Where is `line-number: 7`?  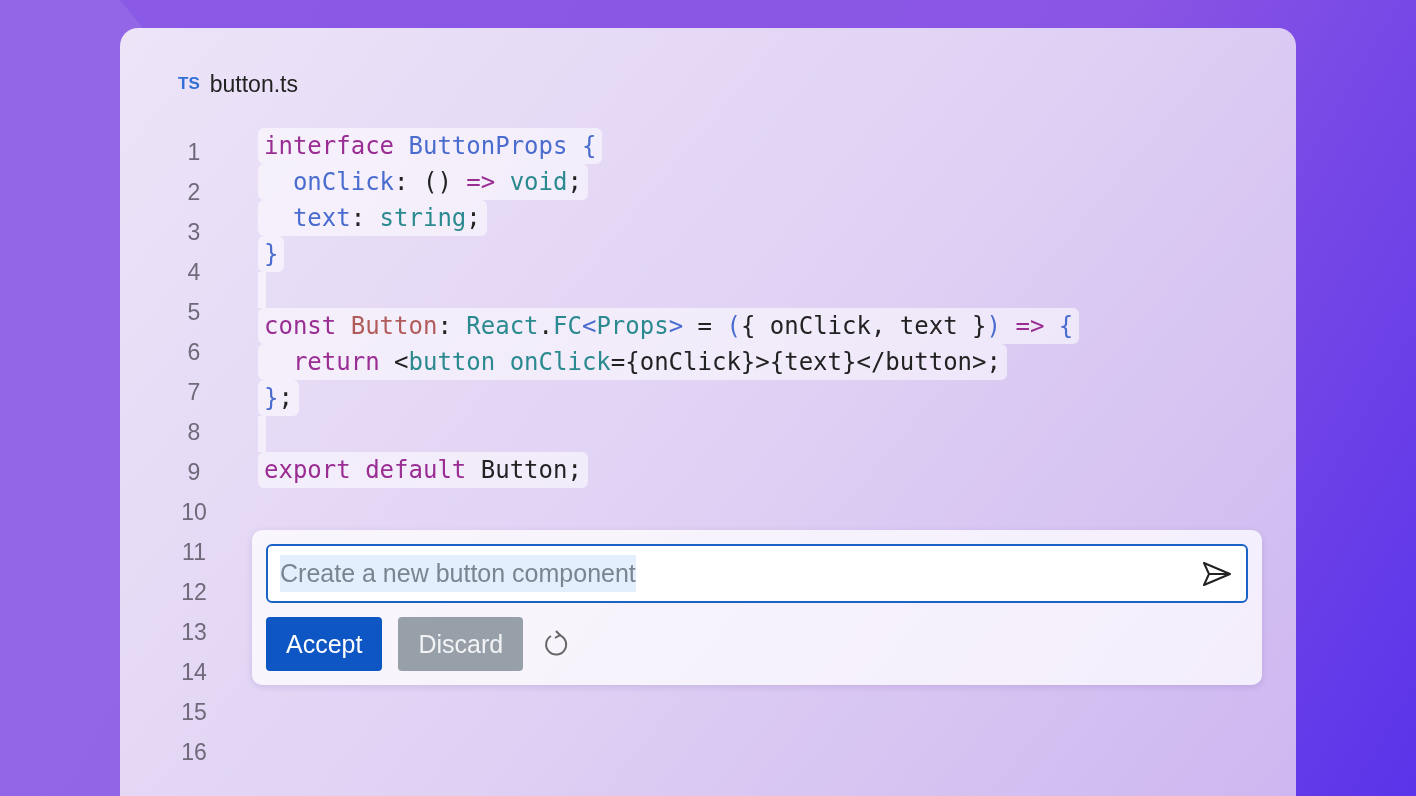
line-number: 7 is located at coordinates (194, 392).